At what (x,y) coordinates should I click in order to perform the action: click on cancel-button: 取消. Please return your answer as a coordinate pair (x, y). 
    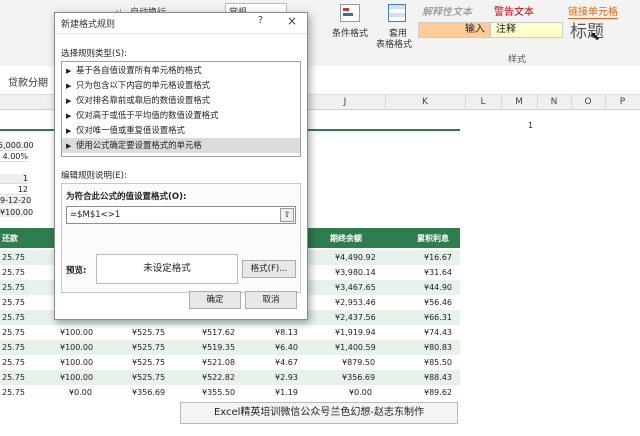
    Looking at the image, I should click on (271, 300).